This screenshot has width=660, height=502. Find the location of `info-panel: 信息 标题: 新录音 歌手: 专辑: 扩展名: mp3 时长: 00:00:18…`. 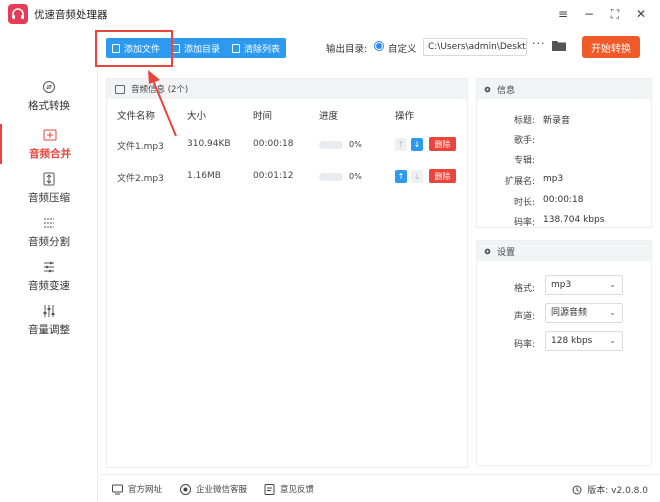

info-panel: 信息 标题: 新录音 歌手: 专辑: 扩展名: mp3 时长: 00:00:18… is located at coordinates (564, 153).